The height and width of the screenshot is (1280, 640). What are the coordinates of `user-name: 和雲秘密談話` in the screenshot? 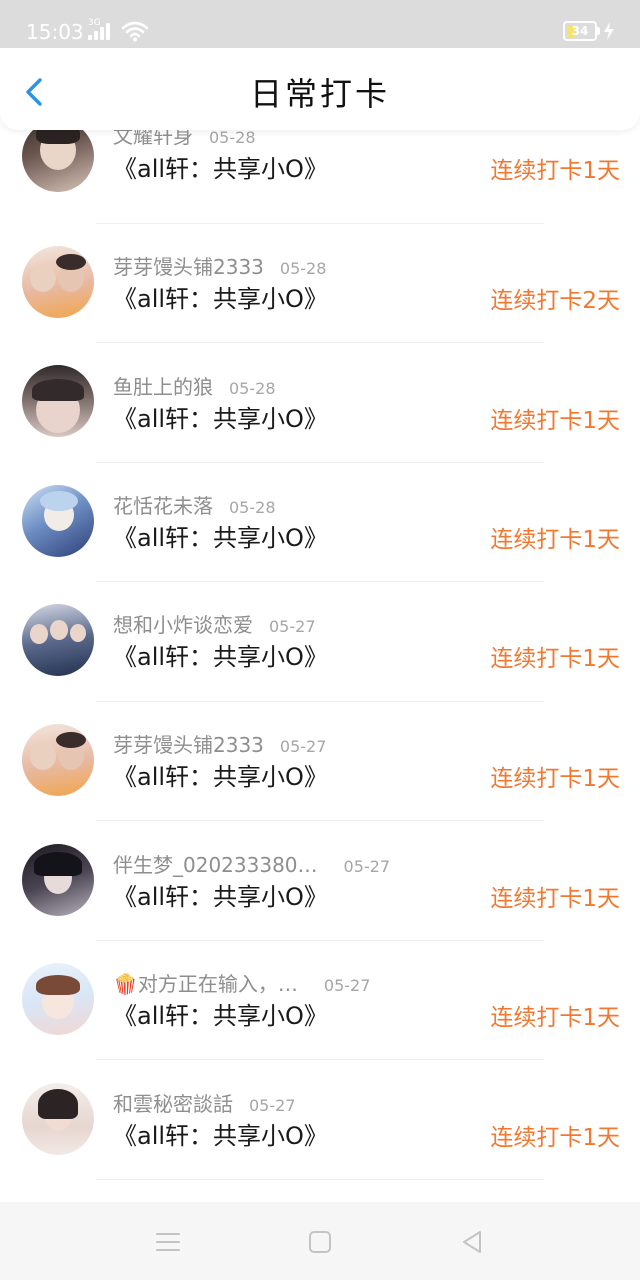 It's located at (173, 1104).